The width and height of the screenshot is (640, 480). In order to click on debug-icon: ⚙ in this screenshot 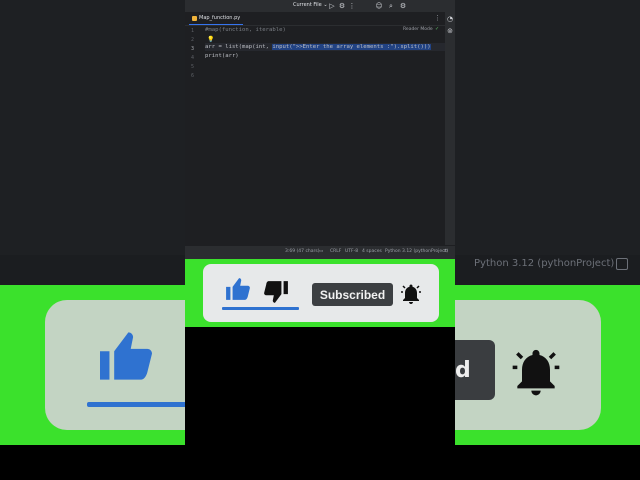, I will do `click(342, 6)`.